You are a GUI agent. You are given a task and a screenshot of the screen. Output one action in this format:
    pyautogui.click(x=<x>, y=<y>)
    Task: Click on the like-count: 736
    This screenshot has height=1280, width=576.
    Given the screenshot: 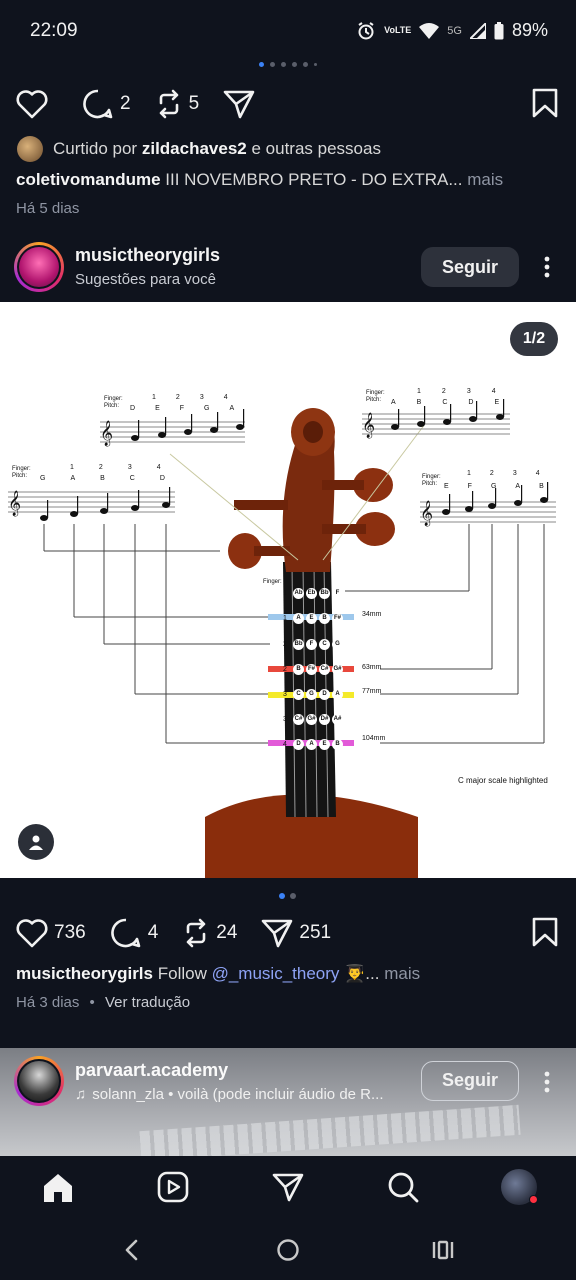 What is the action you would take?
    pyautogui.click(x=70, y=933)
    